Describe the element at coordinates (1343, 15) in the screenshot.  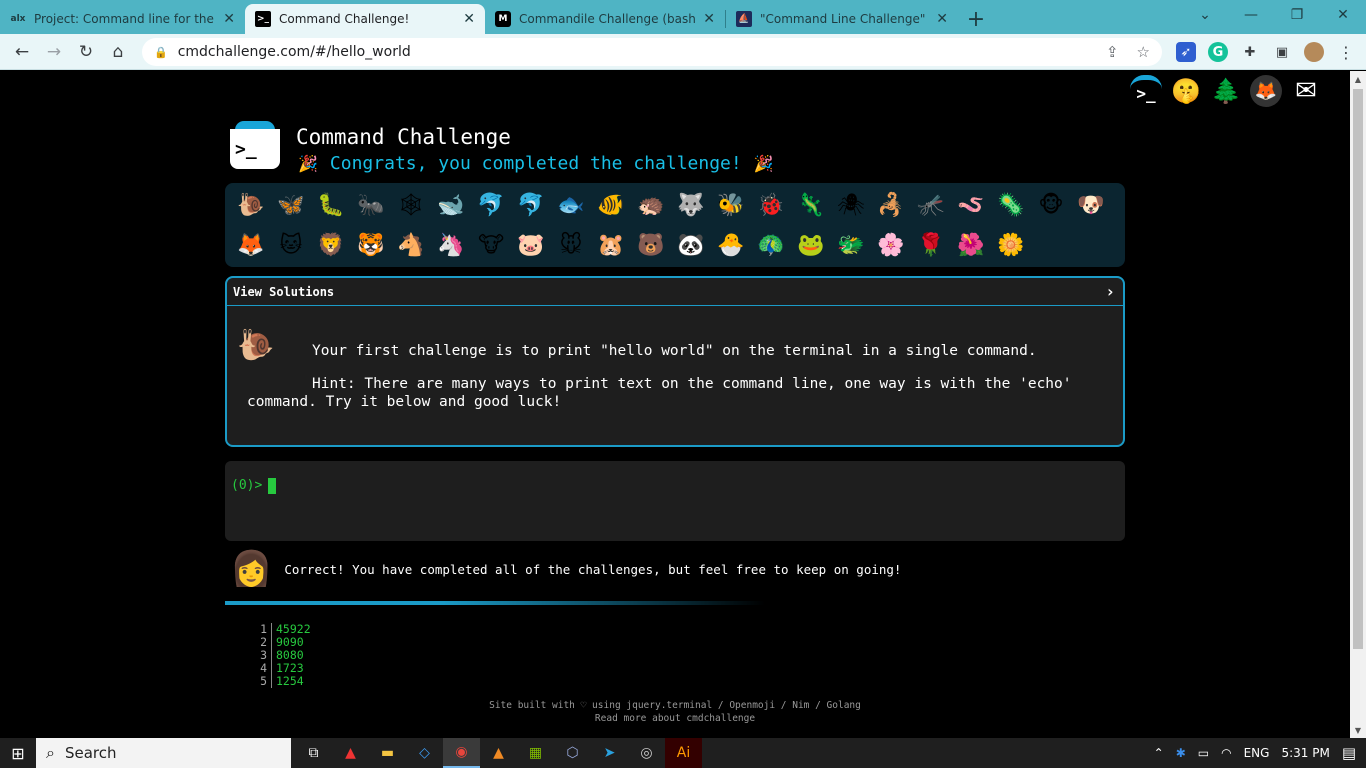
I see `close-window-button: ✕` at that location.